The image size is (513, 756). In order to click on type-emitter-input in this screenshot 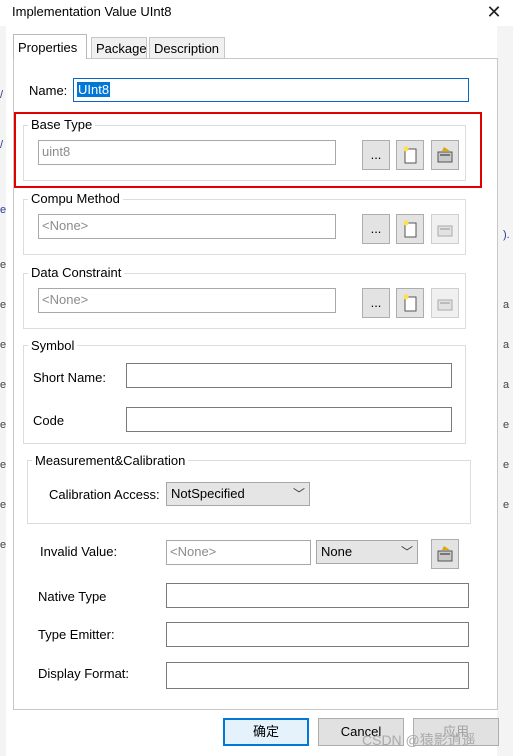, I will do `click(317, 634)`.